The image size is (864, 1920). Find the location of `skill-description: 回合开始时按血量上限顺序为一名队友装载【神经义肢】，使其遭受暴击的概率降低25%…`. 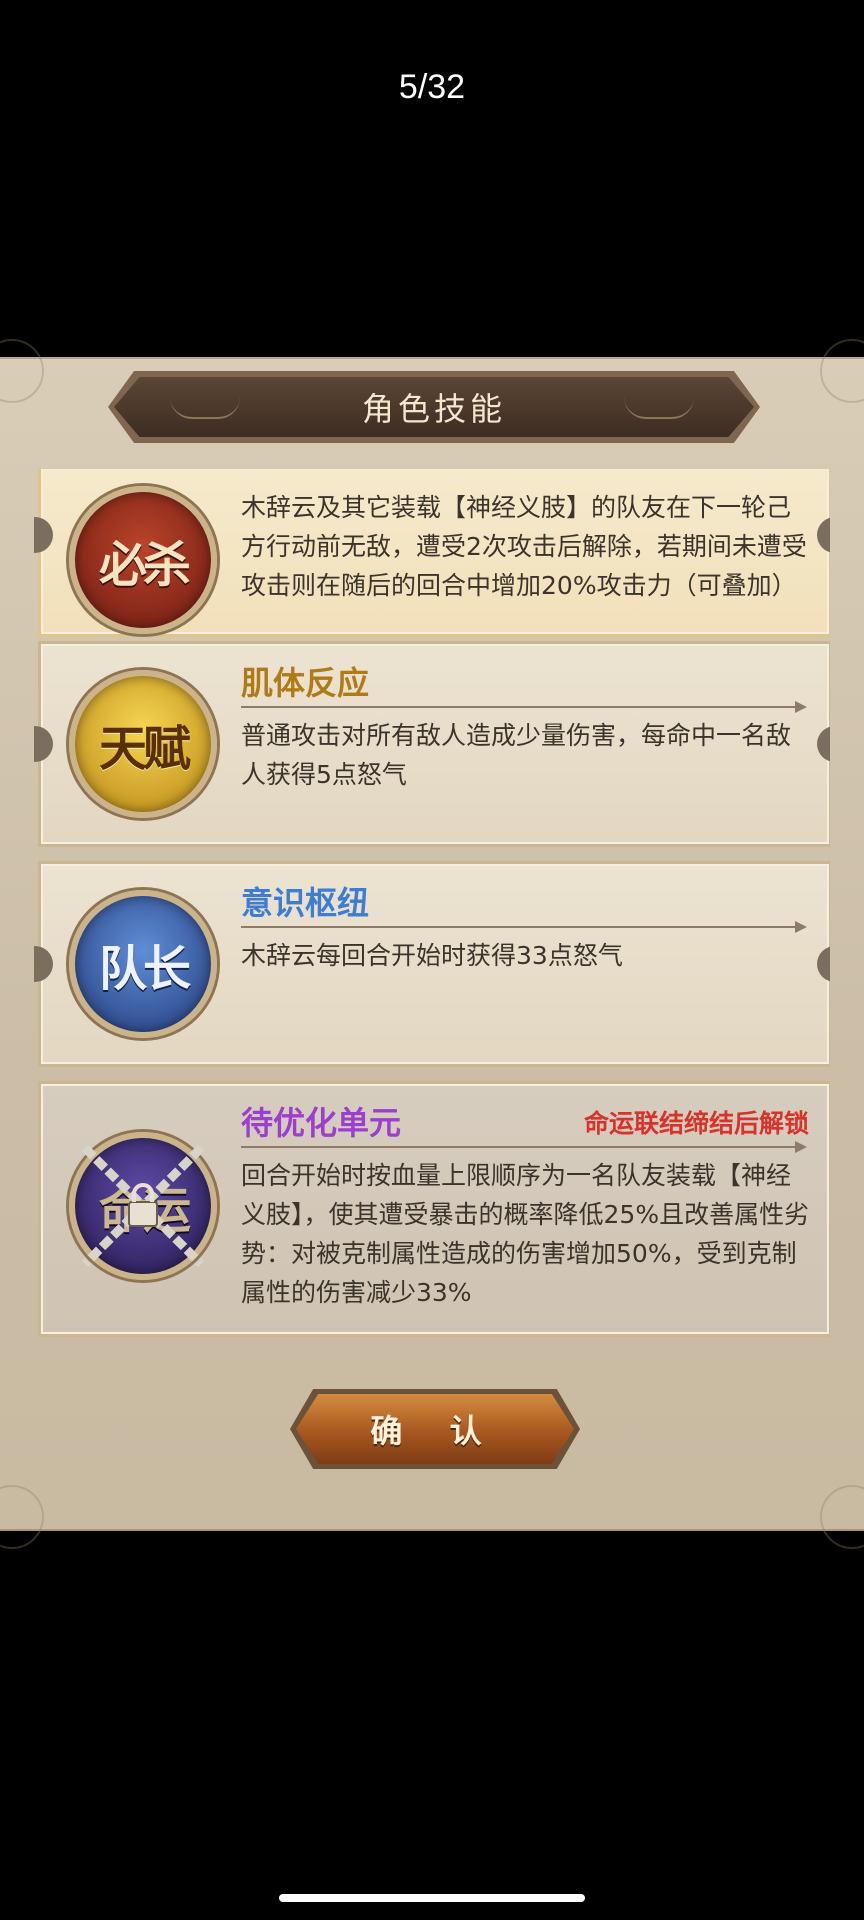

skill-description: 回合开始时按血量上限顺序为一名队友装载【神经义肢】，使其遭受暴击的概率降低25%… is located at coordinates (525, 1234).